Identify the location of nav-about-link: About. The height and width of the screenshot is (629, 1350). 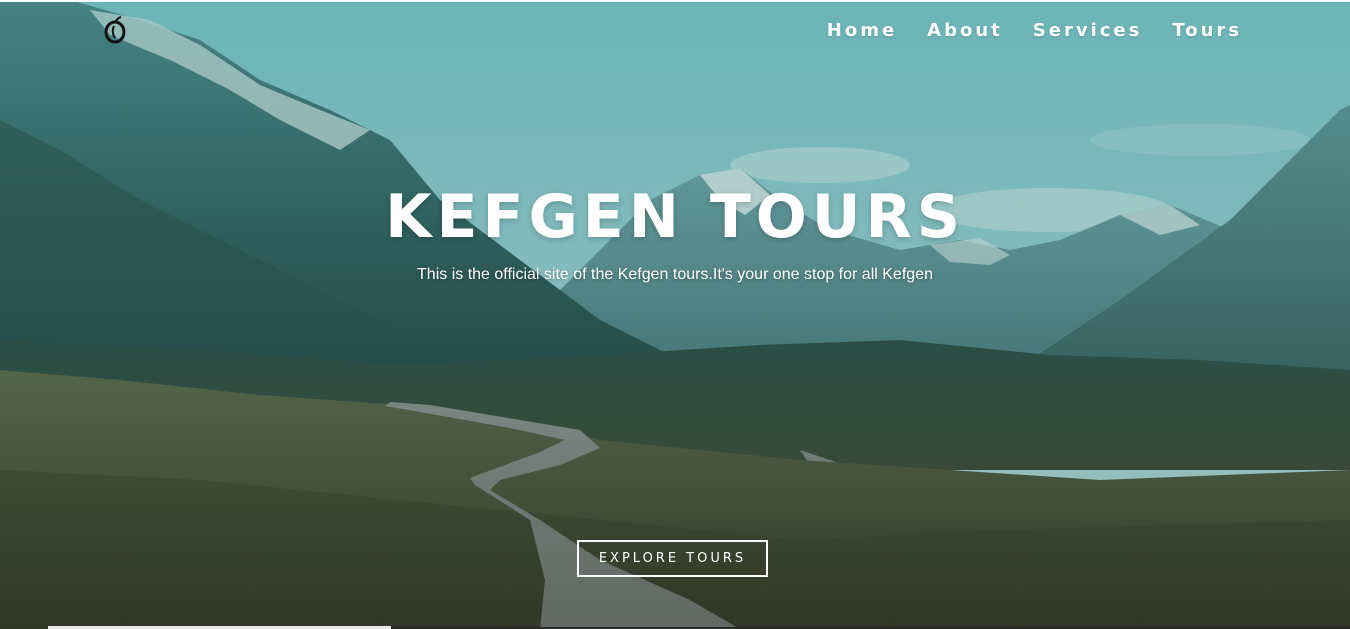
(965, 30).